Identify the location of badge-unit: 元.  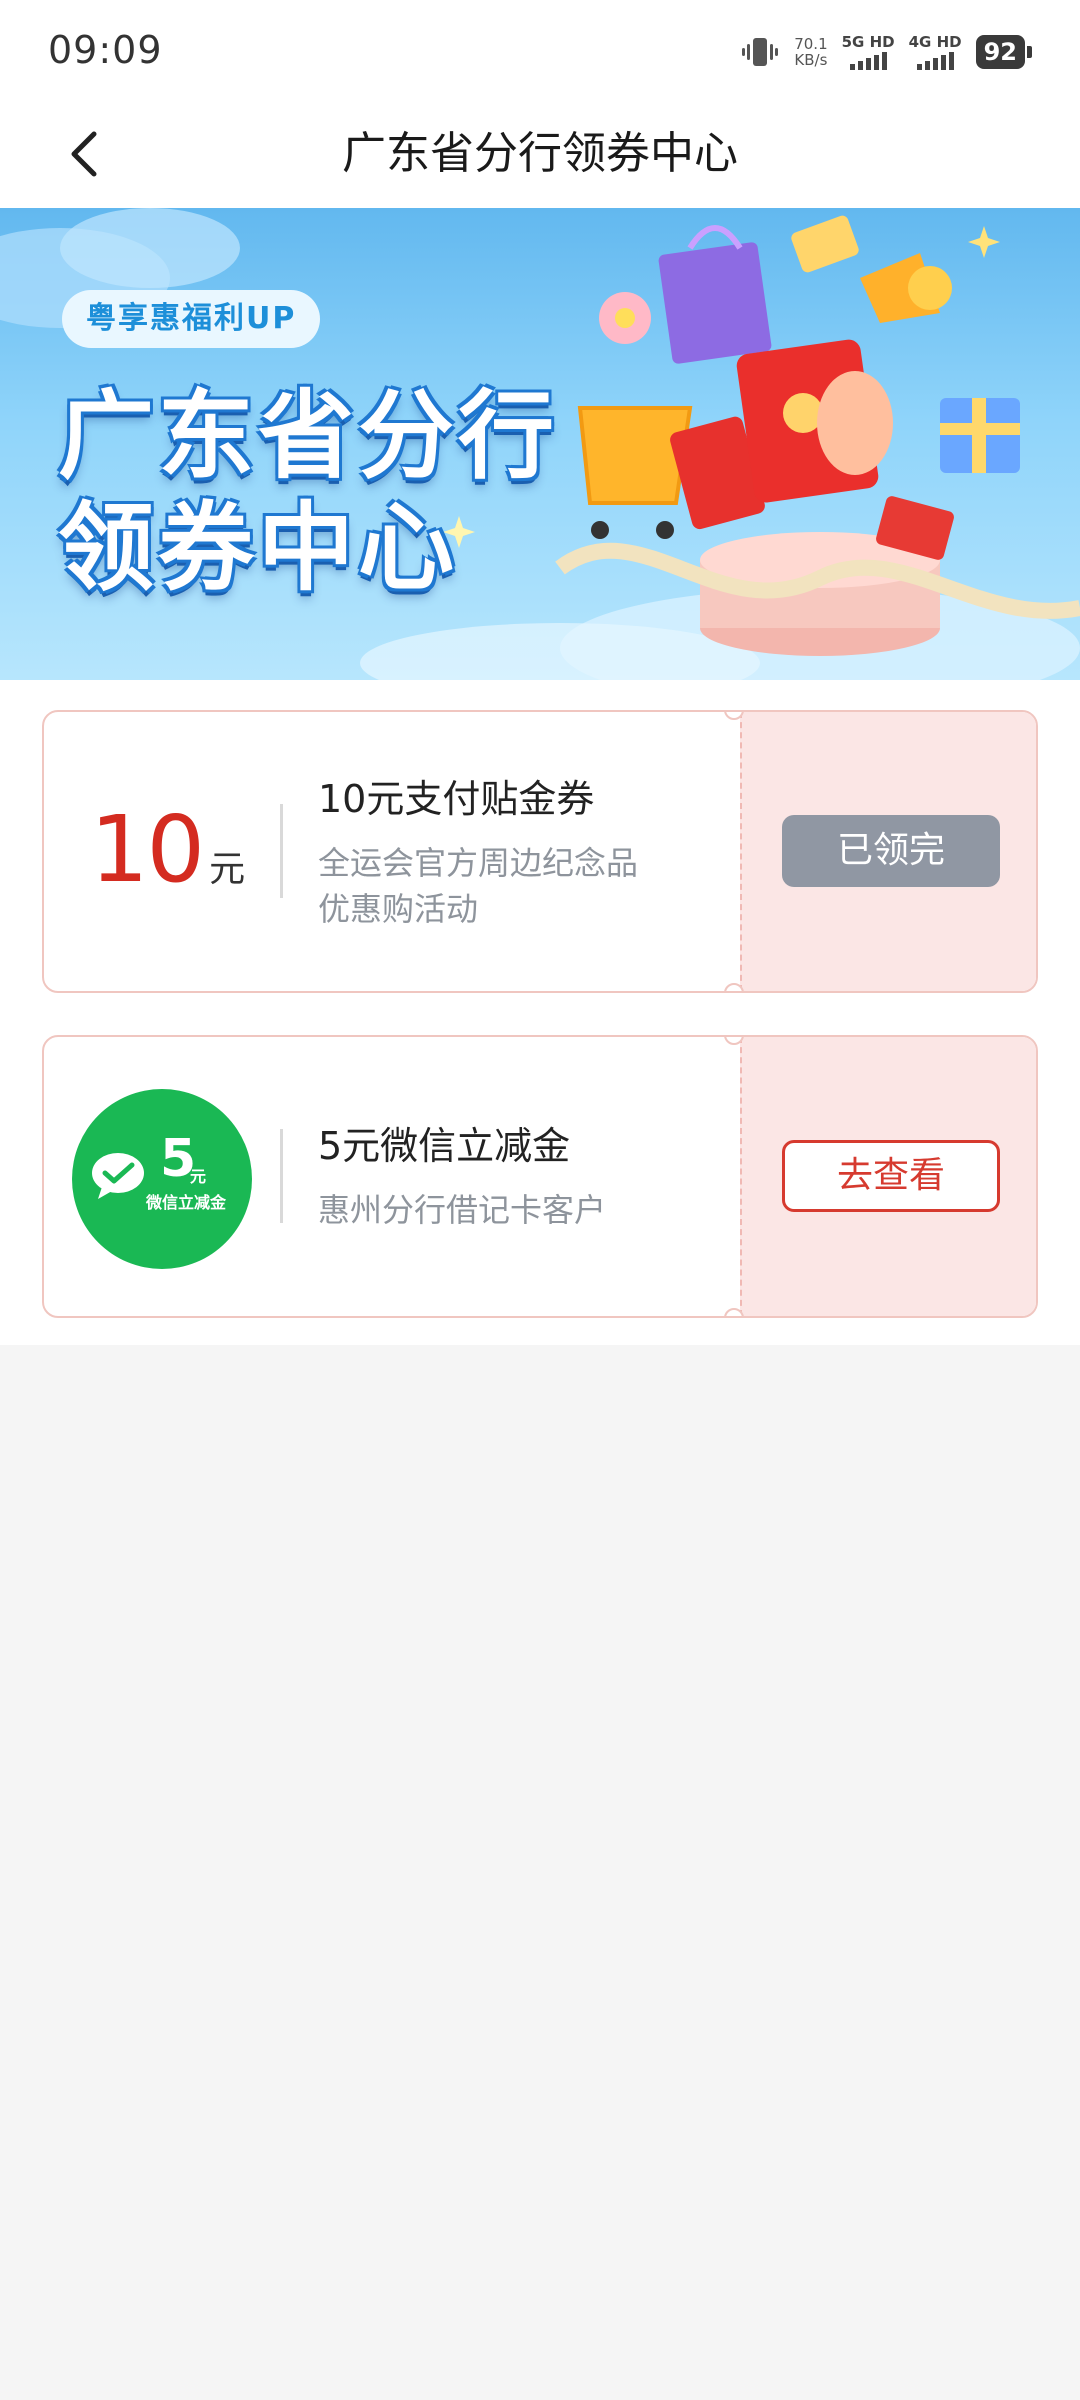
(198, 1176).